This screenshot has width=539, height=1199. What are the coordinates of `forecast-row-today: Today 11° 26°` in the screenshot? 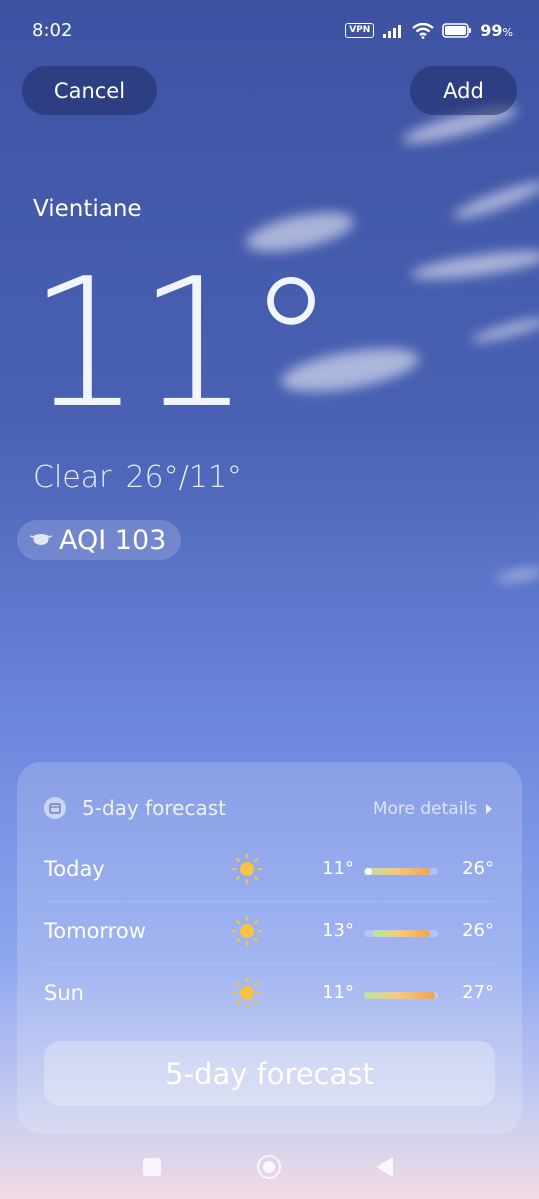 It's located at (269, 871).